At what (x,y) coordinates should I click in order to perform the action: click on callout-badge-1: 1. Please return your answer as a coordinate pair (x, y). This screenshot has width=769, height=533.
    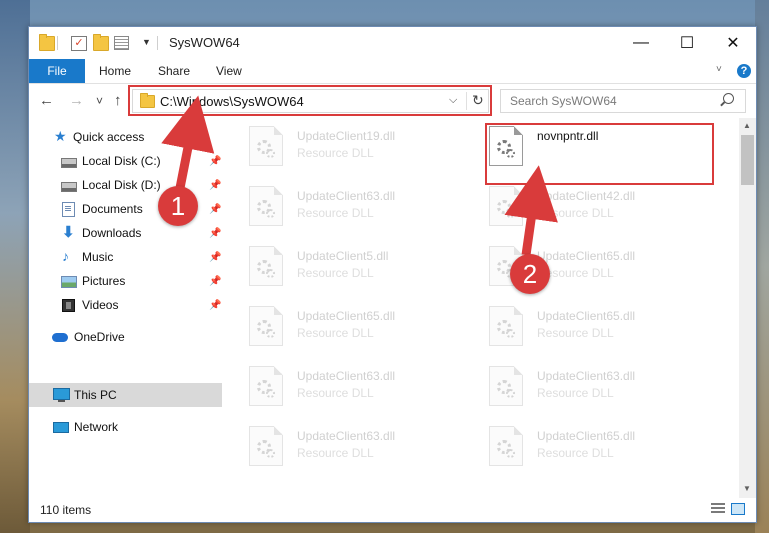
    Looking at the image, I should click on (178, 206).